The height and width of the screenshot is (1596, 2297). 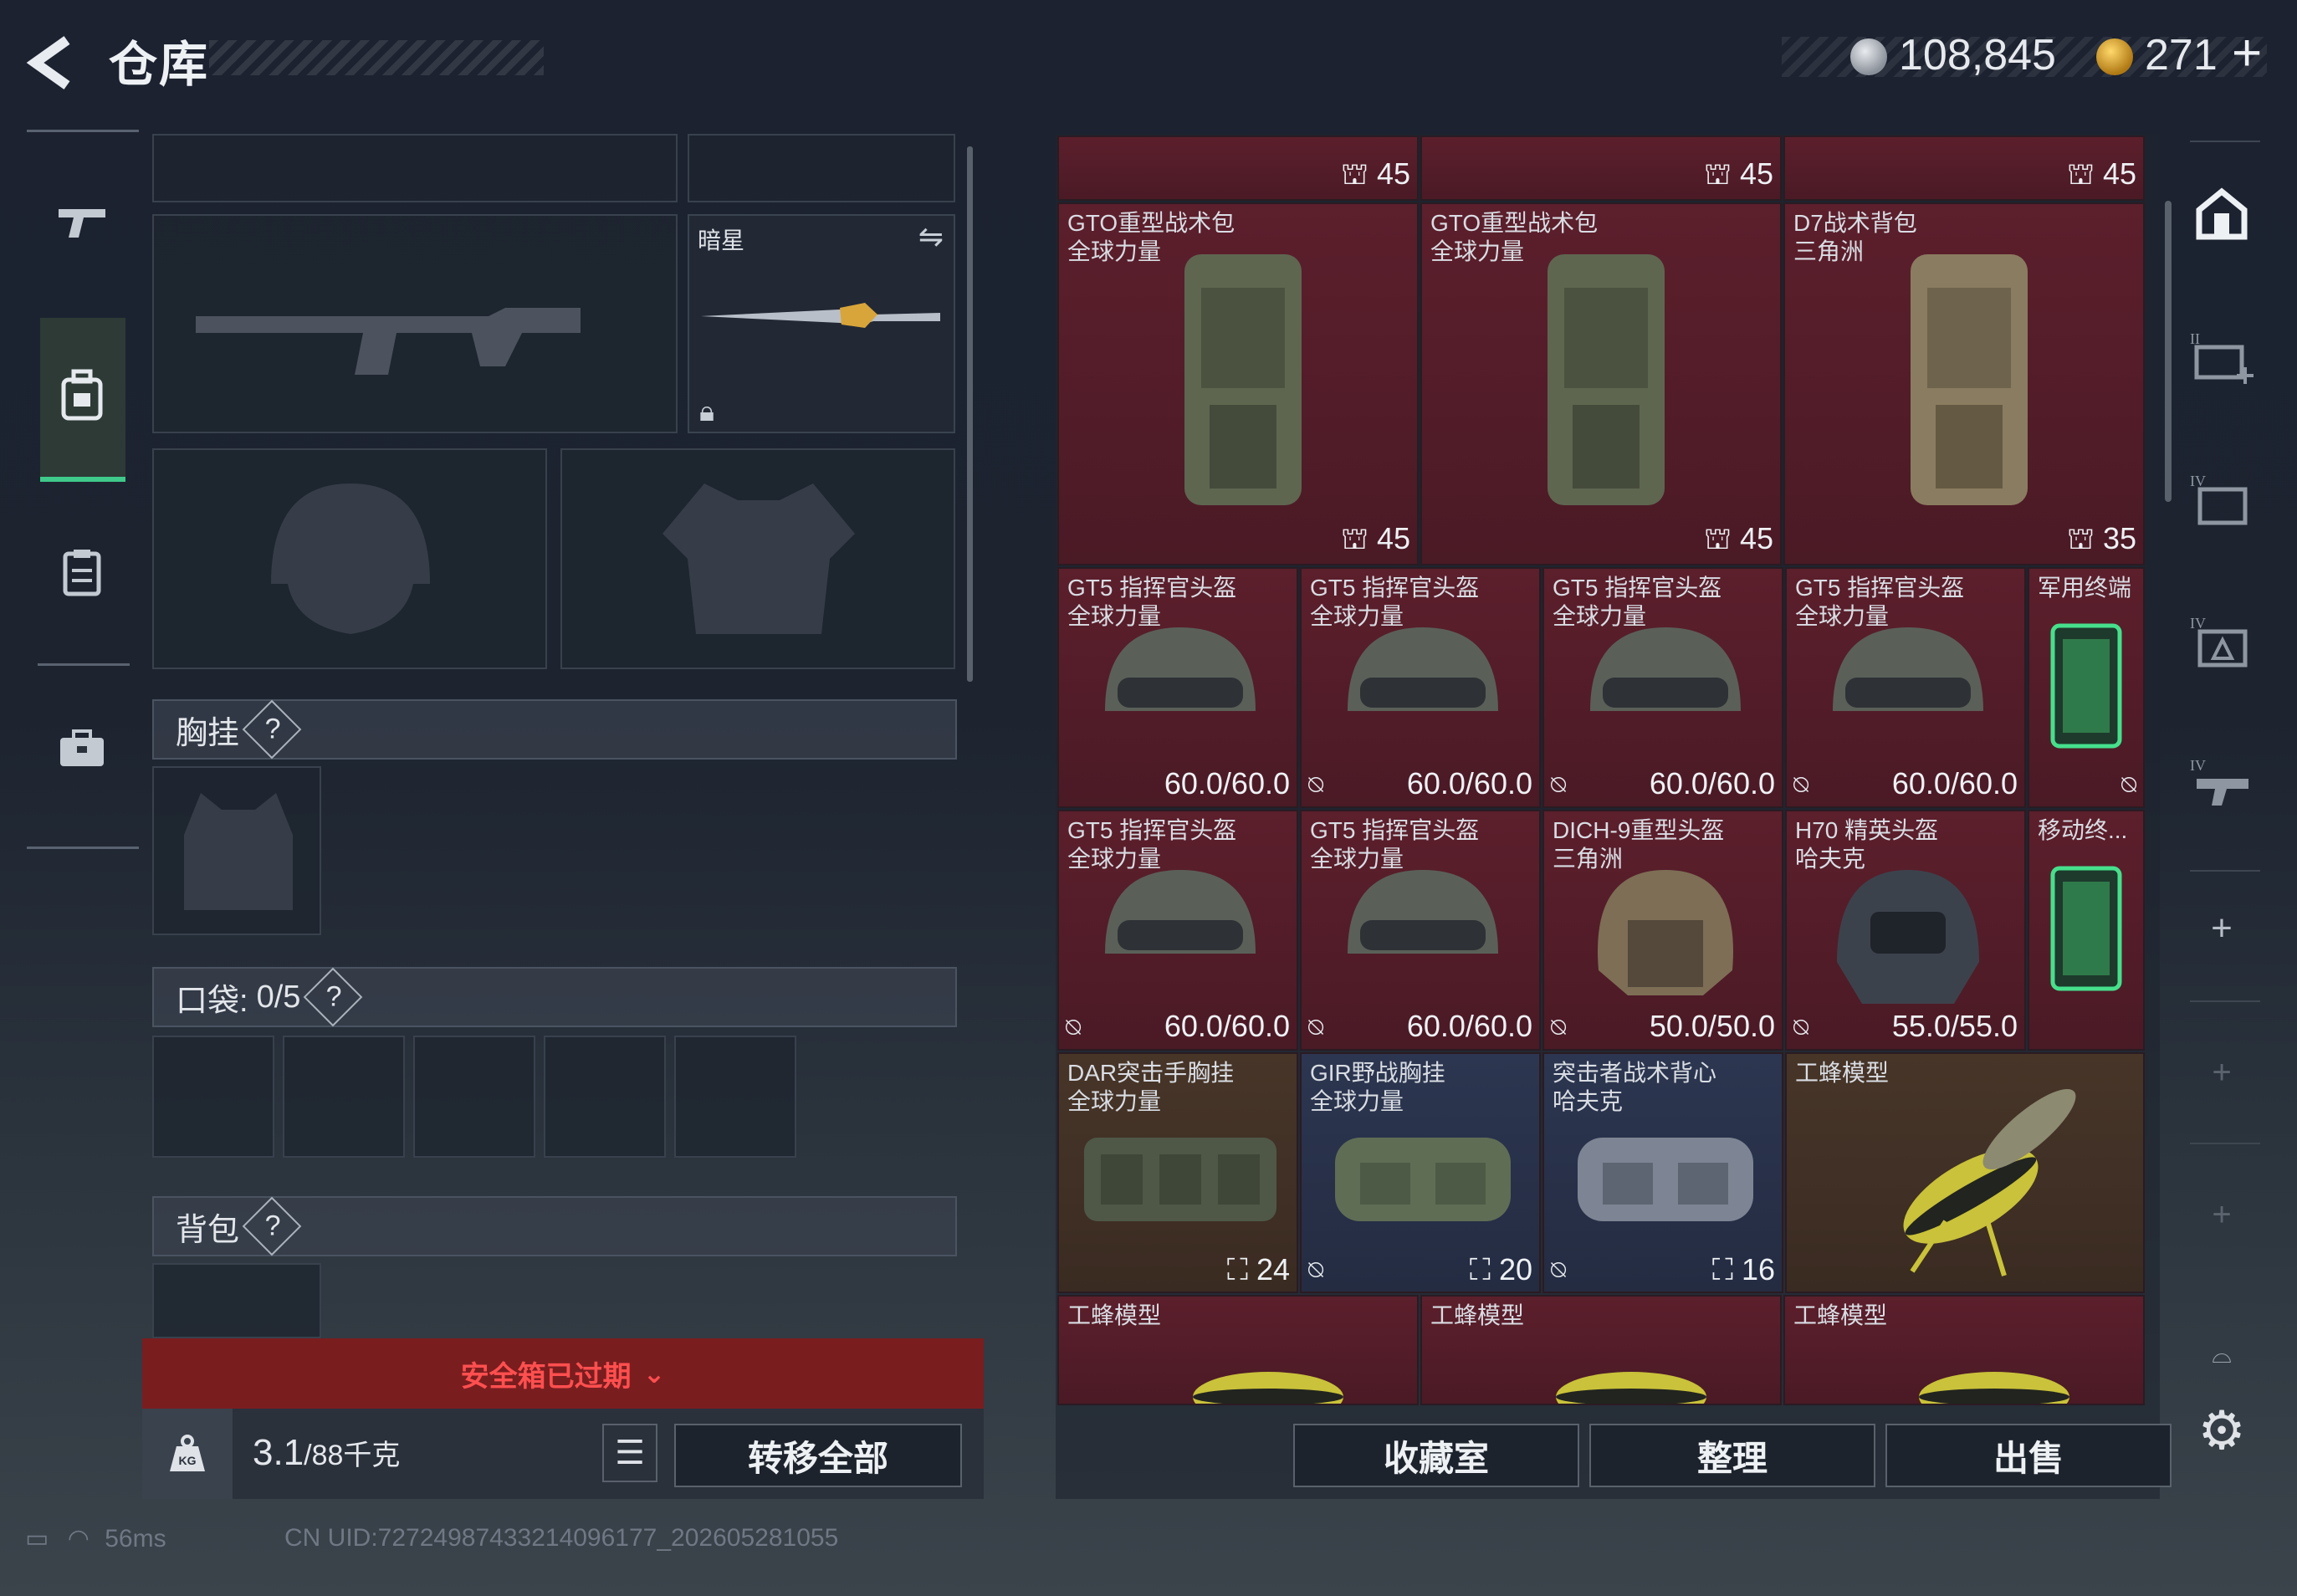 What do you see at coordinates (2221, 215) in the screenshot?
I see `home-icon` at bounding box center [2221, 215].